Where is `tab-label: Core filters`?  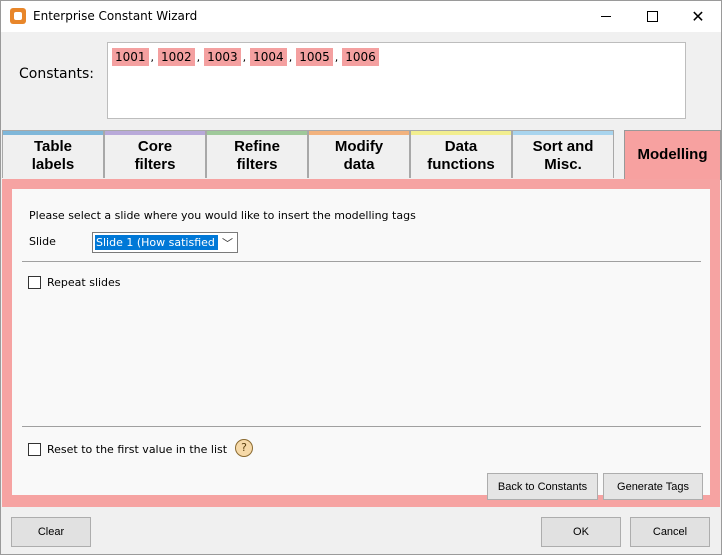
tab-label: Core filters is located at coordinates (155, 155).